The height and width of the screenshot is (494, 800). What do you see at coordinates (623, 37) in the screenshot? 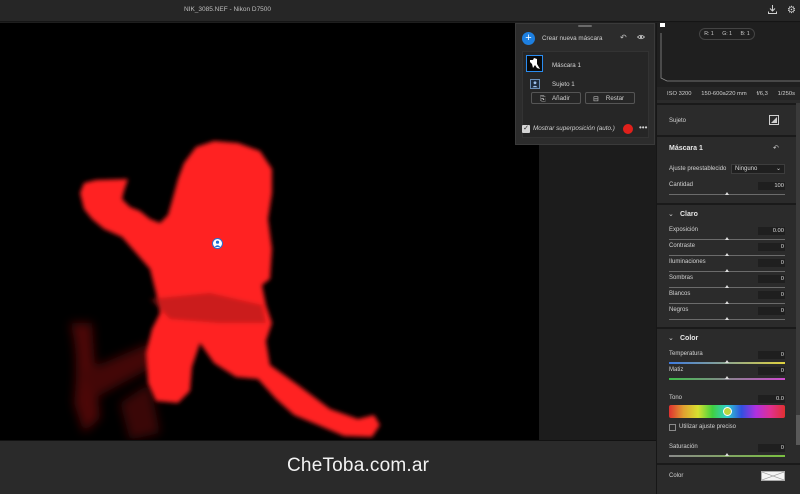
I see `reset-icon: ↶` at bounding box center [623, 37].